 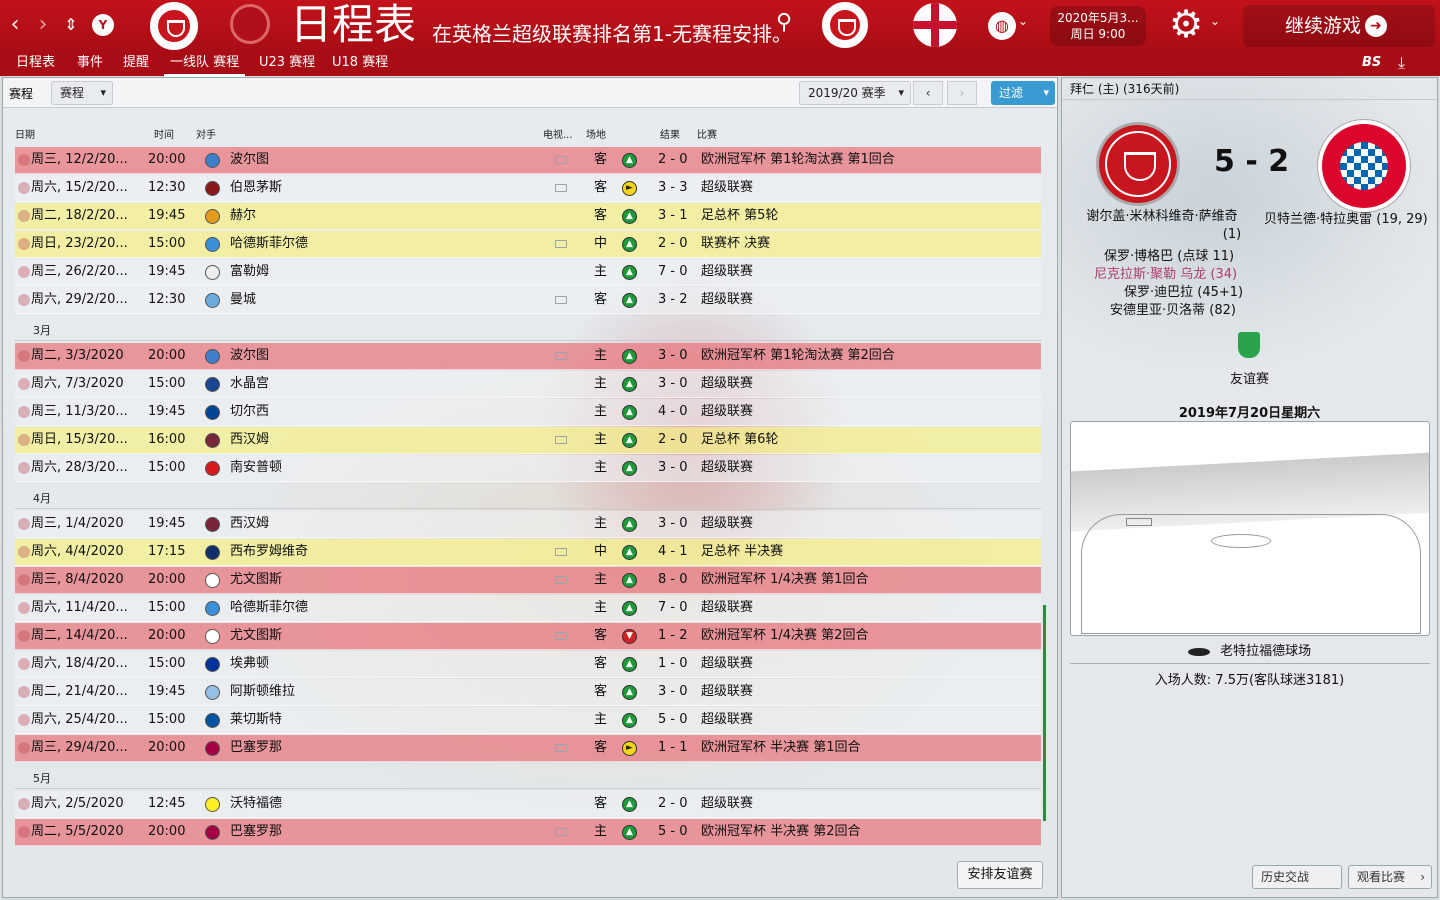 What do you see at coordinates (1297, 877) in the screenshot?
I see `head-to-head-button: 历史交战` at bounding box center [1297, 877].